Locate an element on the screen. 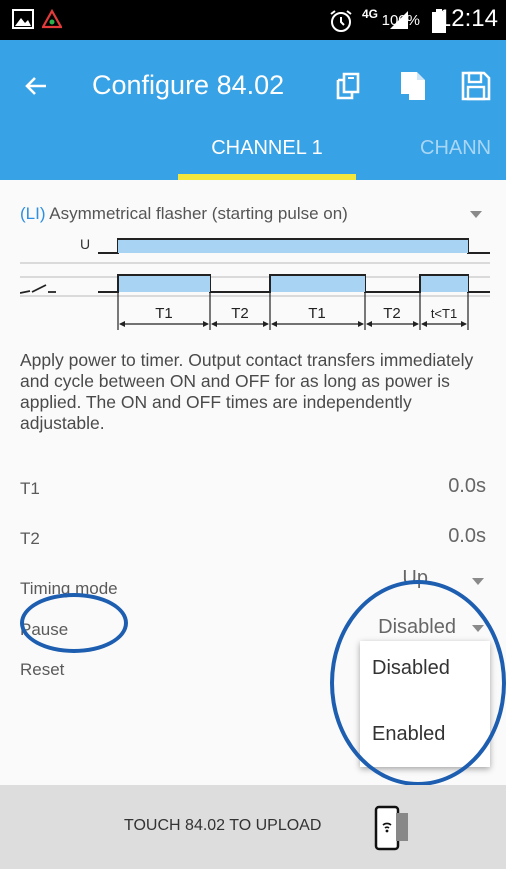 The width and height of the screenshot is (506, 869). tab-channel-2: CHANN is located at coordinates (455, 148).